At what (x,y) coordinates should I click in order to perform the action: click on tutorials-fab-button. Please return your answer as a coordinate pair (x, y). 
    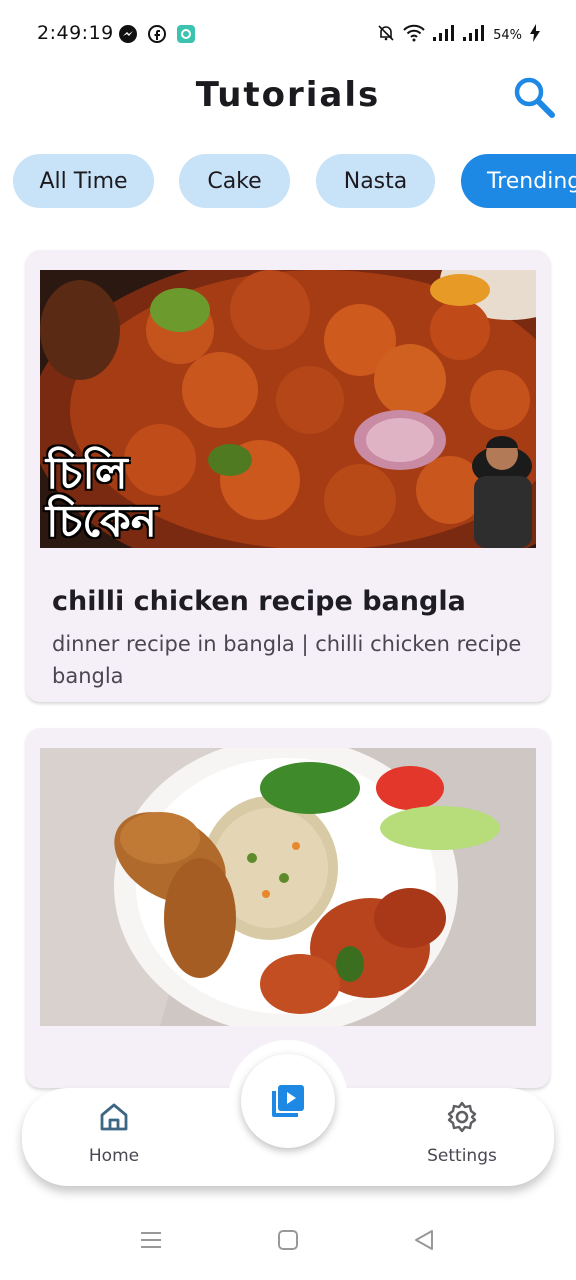
    Looking at the image, I should click on (288, 1101).